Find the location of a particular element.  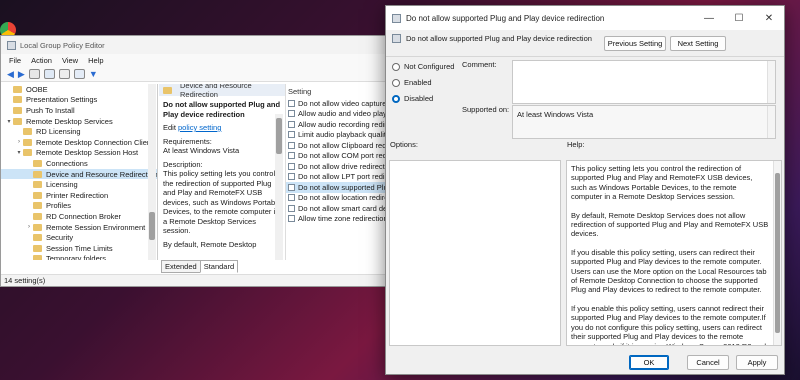

tree-item: › Remote Desktop Connection Client is located at coordinates (79, 142).